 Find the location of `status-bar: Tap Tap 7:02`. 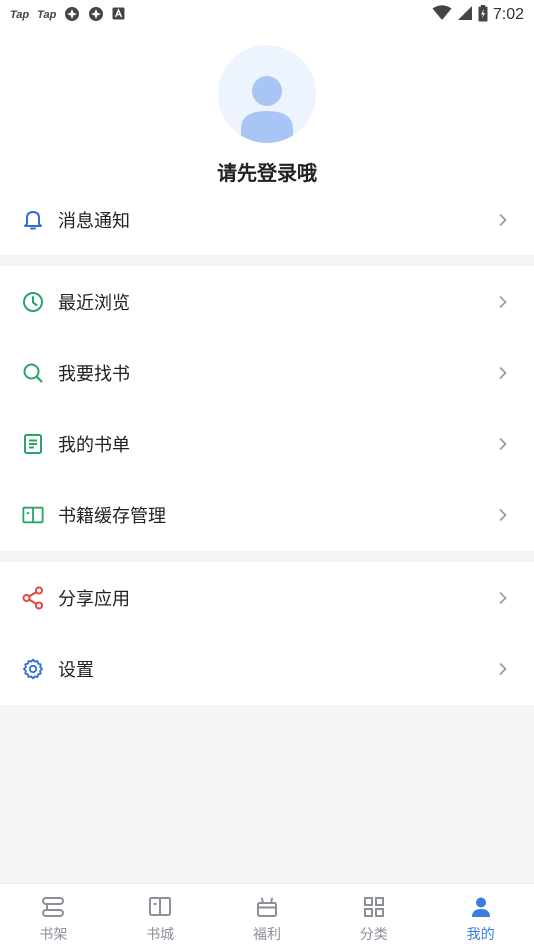

status-bar: Tap Tap 7:02 is located at coordinates (267, 15).